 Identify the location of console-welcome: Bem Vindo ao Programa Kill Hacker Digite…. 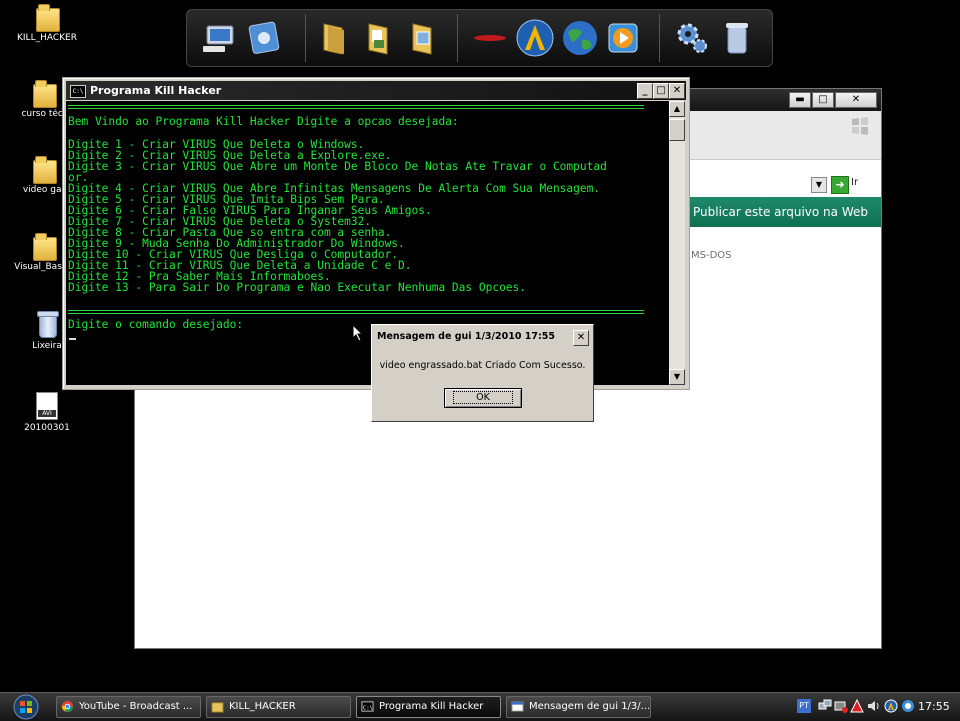
(263, 121).